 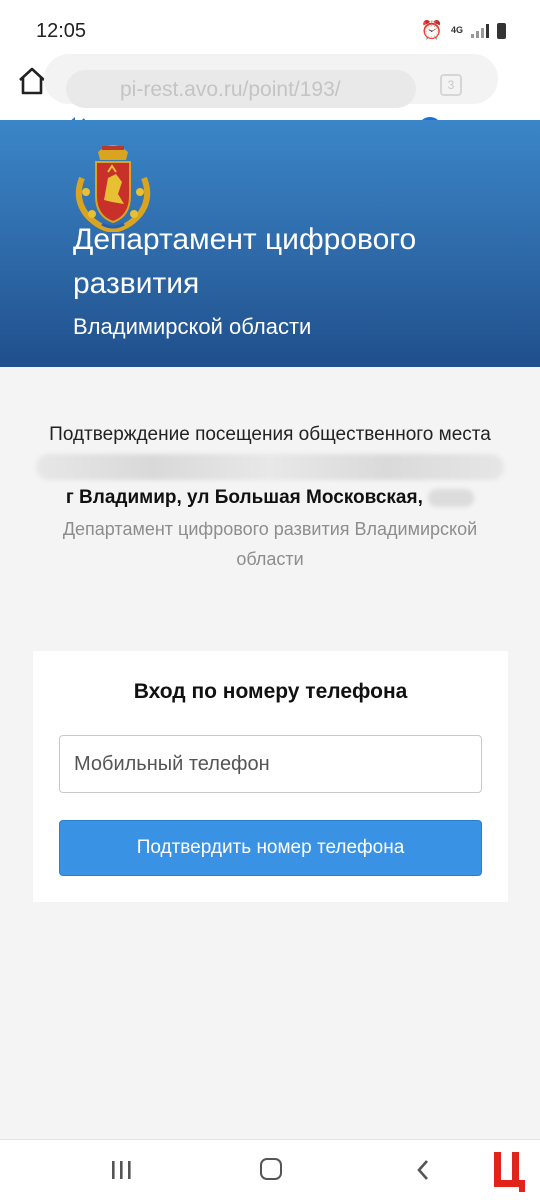 What do you see at coordinates (456, 30) in the screenshot?
I see `4g-icon: 4G` at bounding box center [456, 30].